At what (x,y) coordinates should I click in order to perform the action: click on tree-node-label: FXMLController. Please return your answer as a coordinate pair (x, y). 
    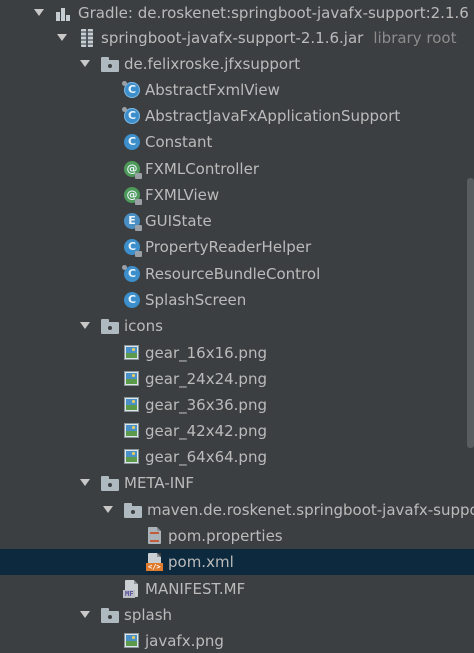
    Looking at the image, I should click on (202, 169).